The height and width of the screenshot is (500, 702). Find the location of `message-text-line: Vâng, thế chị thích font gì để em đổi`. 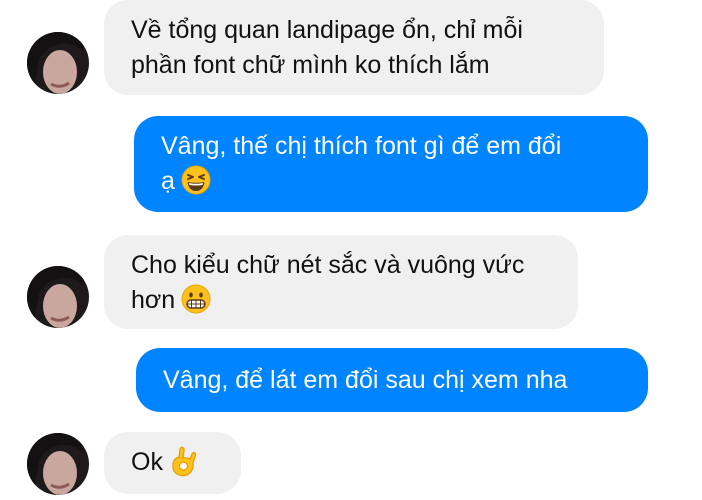

message-text-line: Vâng, thế chị thích font gì để em đổi is located at coordinates (361, 146).